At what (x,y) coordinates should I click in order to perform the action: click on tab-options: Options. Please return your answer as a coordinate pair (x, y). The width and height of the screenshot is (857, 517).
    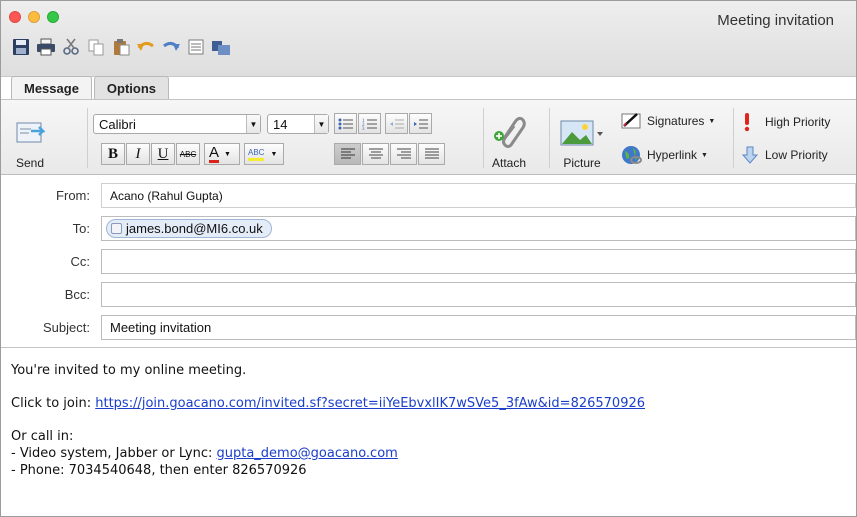
    Looking at the image, I should click on (131, 88).